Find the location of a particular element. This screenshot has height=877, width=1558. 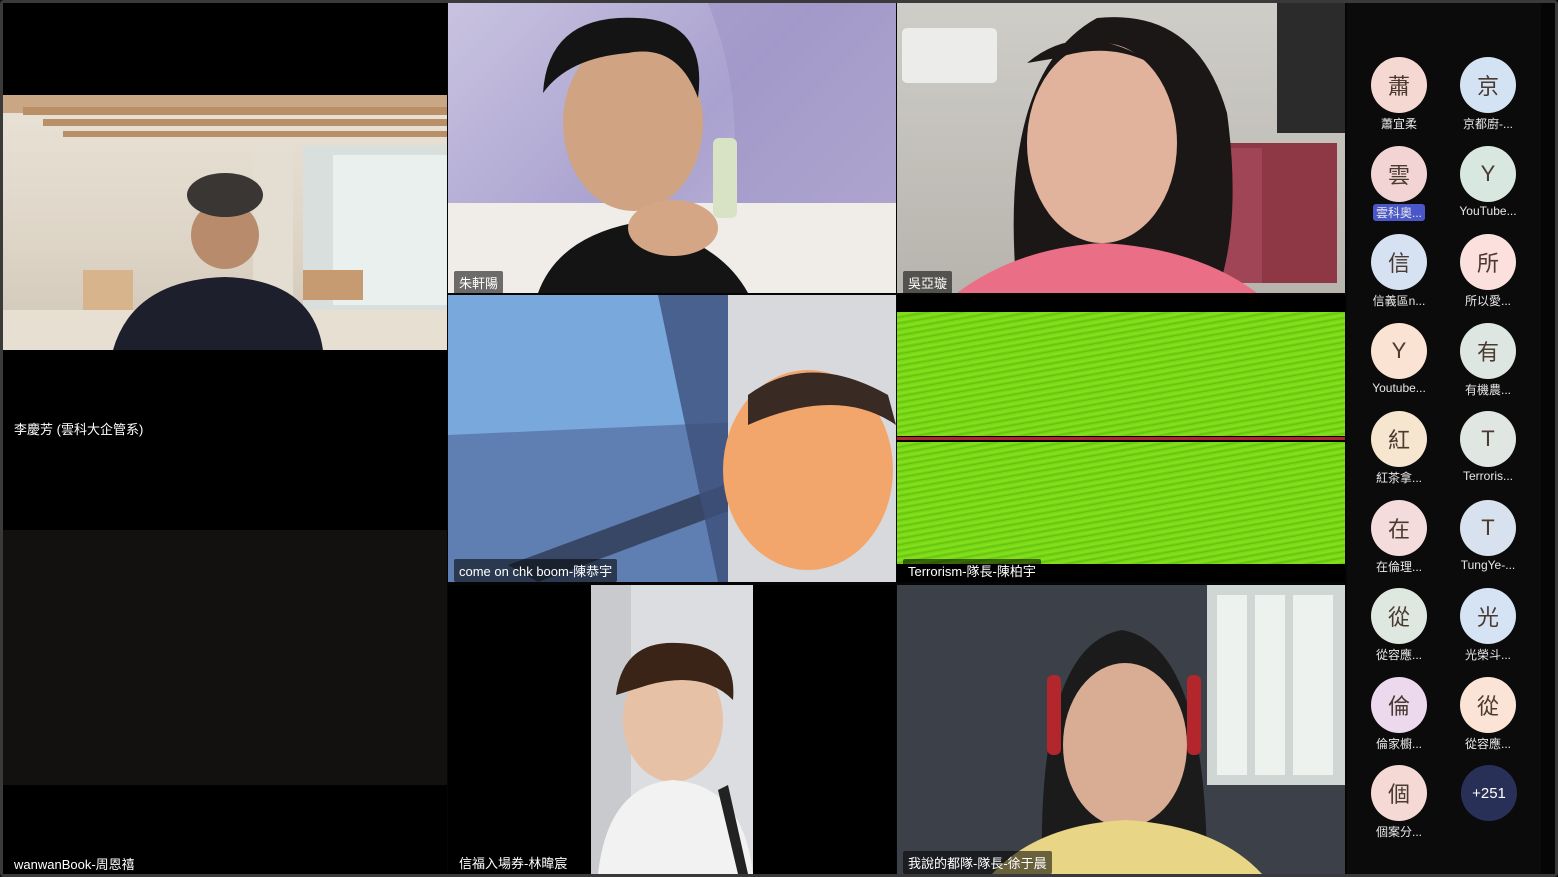

avatar: 個 is located at coordinates (1399, 793).